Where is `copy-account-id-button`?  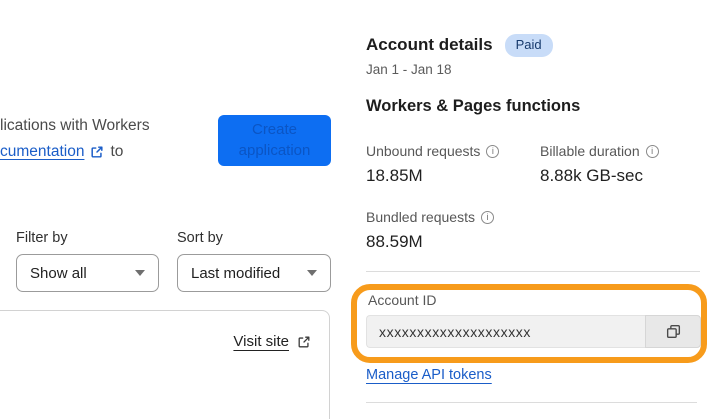
copy-account-id-button is located at coordinates (673, 331).